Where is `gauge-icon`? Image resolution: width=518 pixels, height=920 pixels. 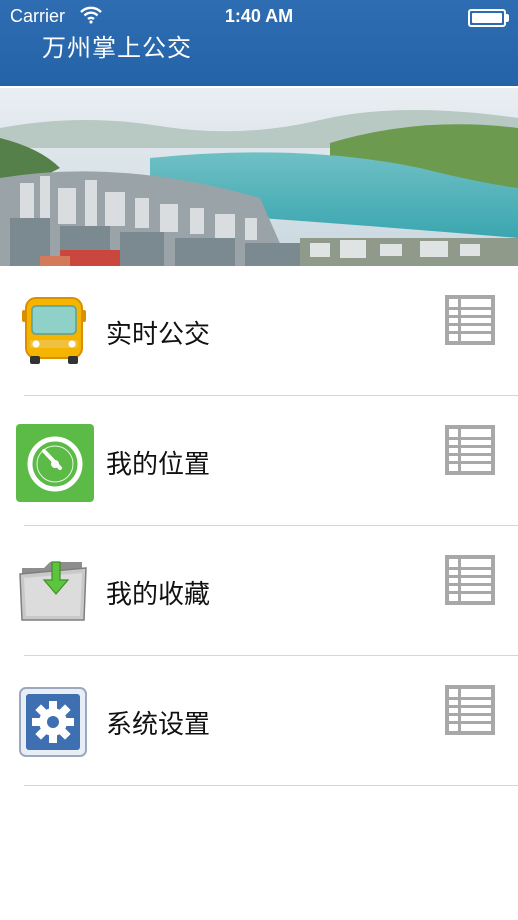 gauge-icon is located at coordinates (55, 463).